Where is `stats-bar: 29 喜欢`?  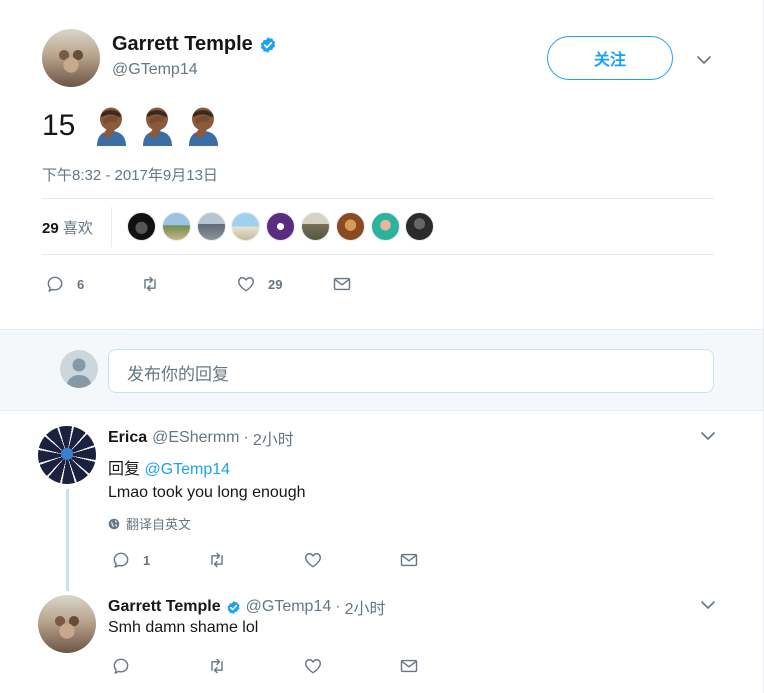
stats-bar: 29 喜欢 is located at coordinates (378, 226).